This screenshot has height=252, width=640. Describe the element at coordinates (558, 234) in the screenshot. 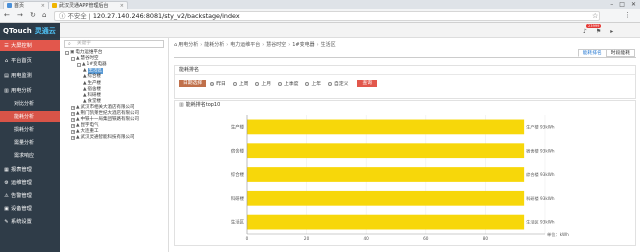

I see `unit-label: 单位：kWh` at that location.